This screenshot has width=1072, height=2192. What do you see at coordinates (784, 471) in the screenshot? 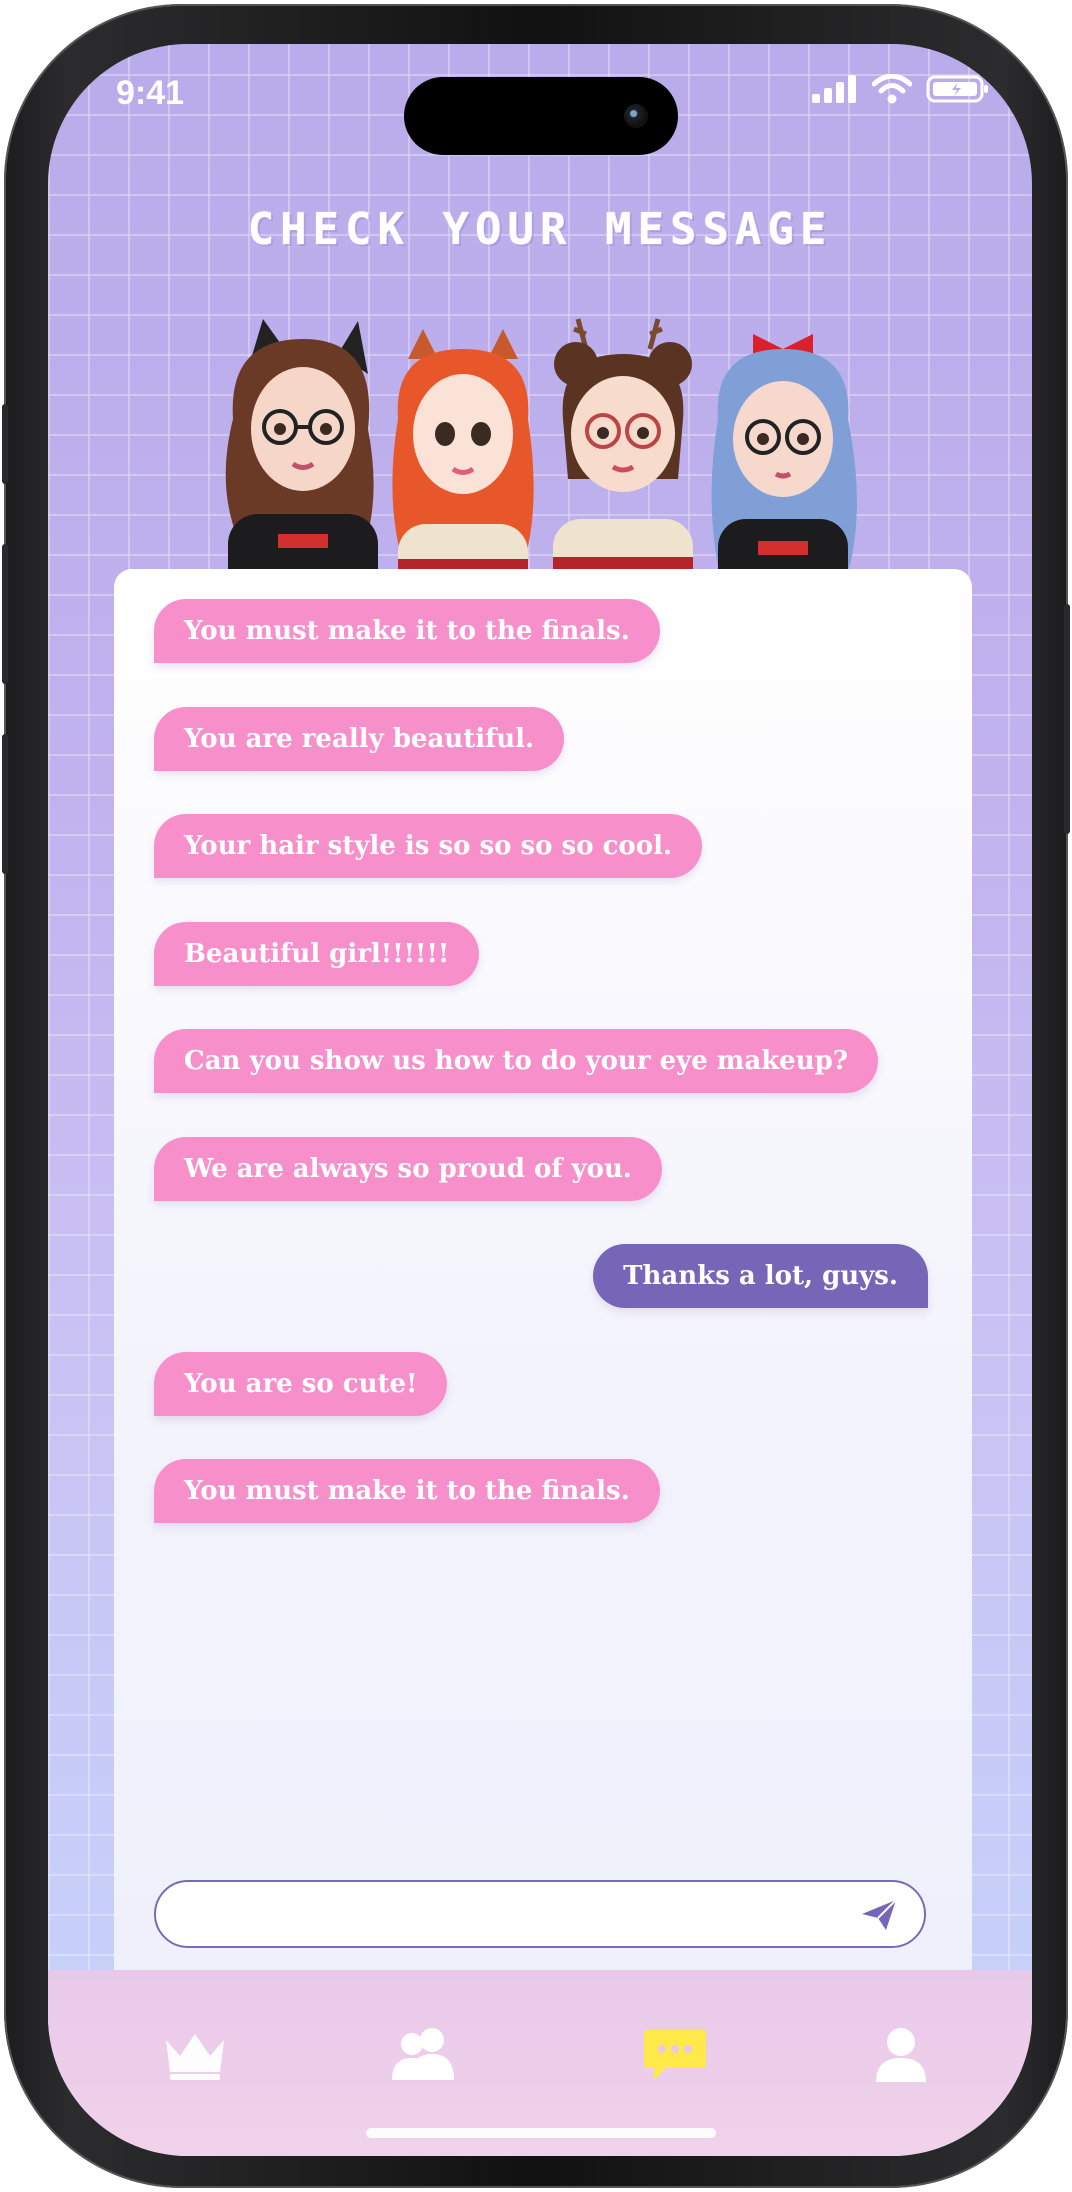
I see `avatar-girl-blue-hair` at bounding box center [784, 471].